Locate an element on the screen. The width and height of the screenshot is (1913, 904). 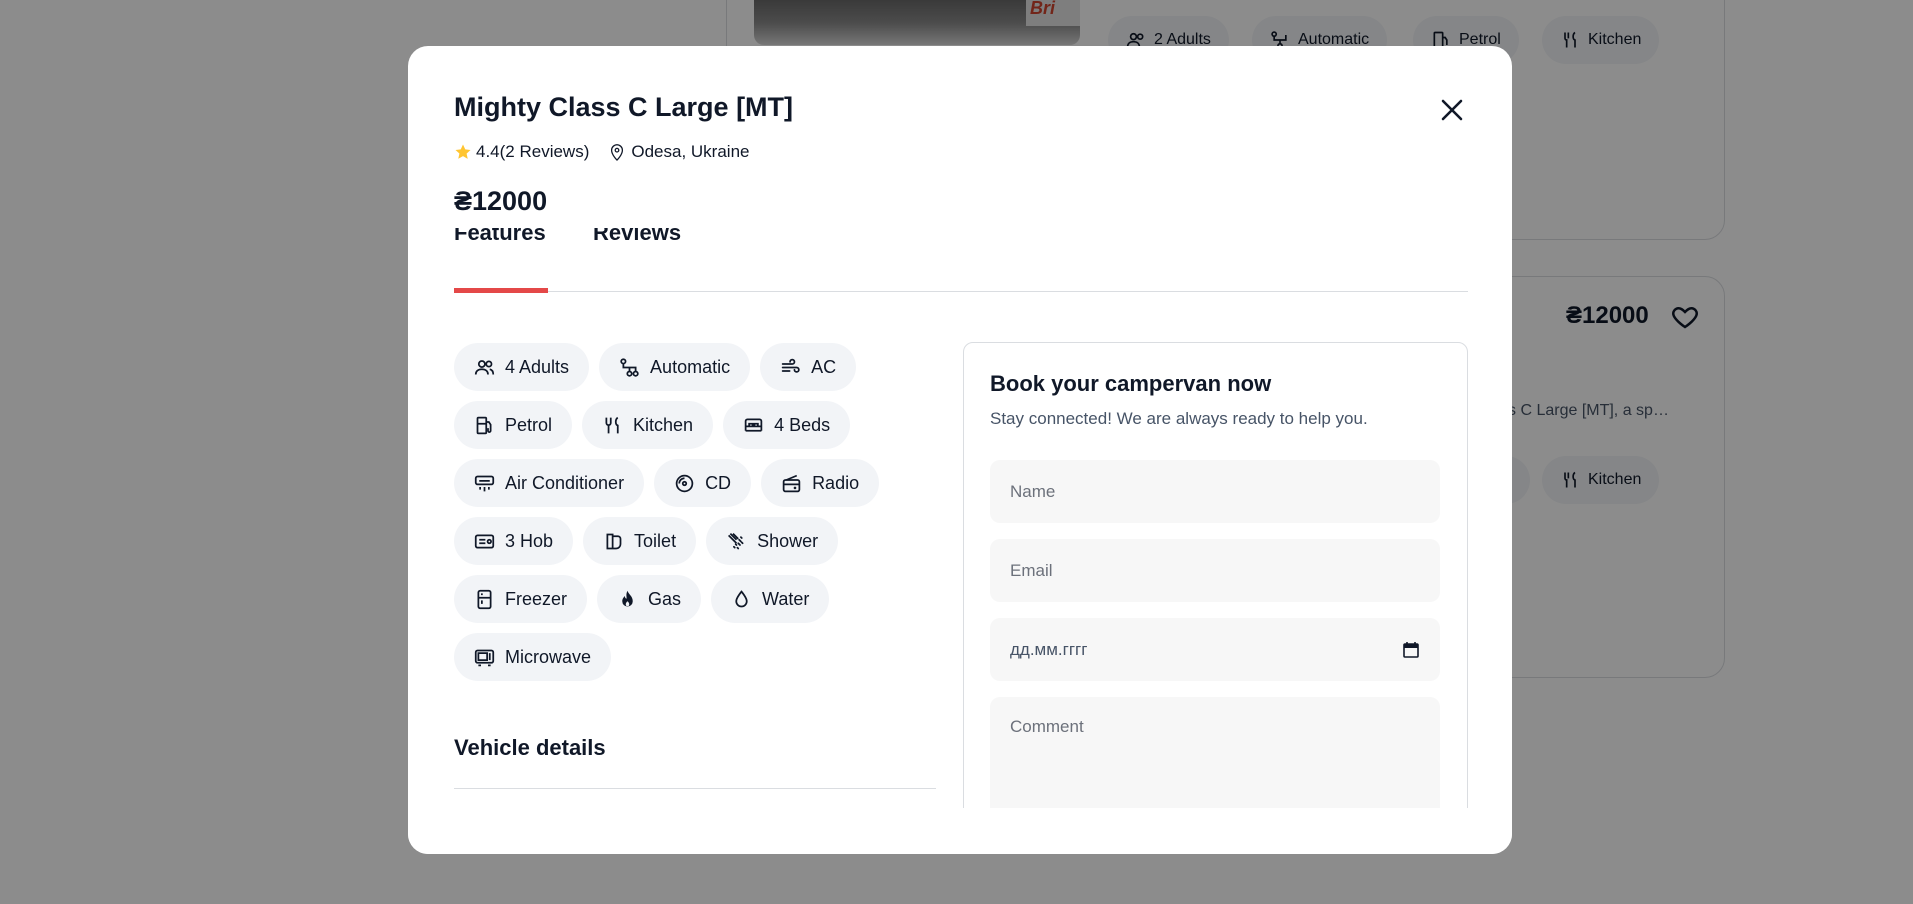
feature-chip-beds: 4 Beds is located at coordinates (787, 425).